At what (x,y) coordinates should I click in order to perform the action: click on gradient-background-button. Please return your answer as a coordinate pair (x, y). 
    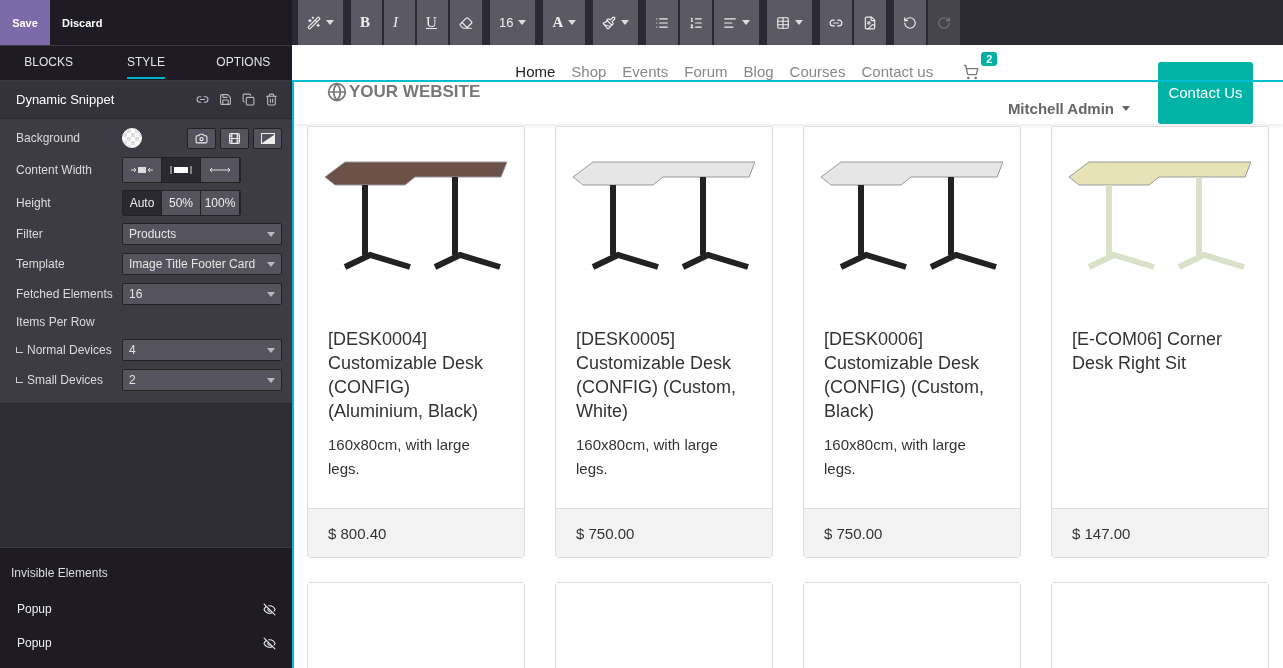
    Looking at the image, I should click on (267, 138).